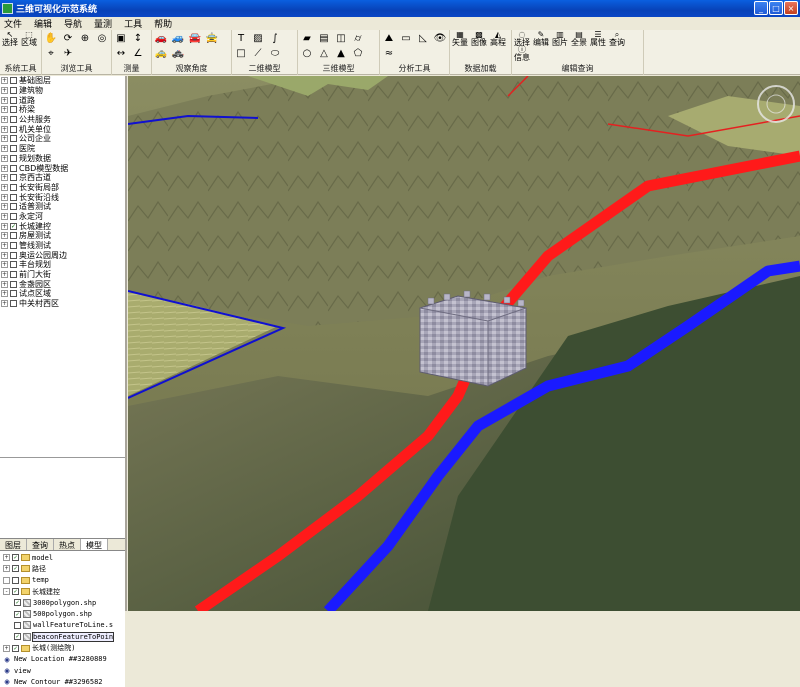  I want to click on region-button: ⬚ 区域, so click(29, 38).